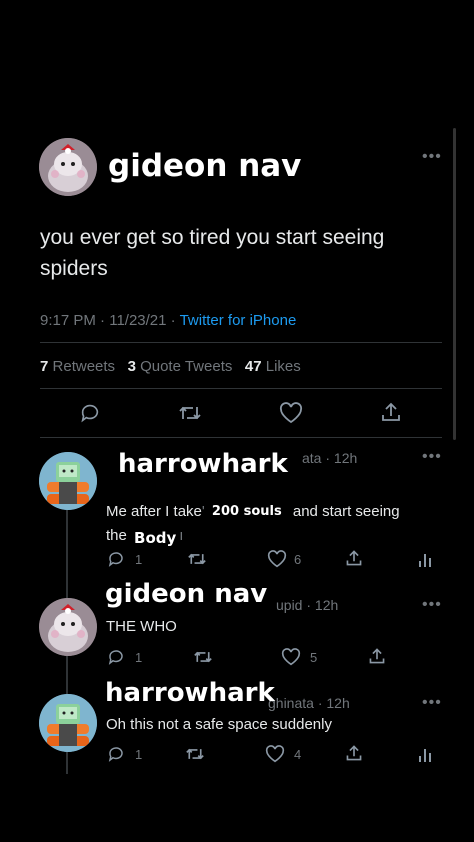 Image resolution: width=474 pixels, height=842 pixels. What do you see at coordinates (168, 320) in the screenshot?
I see `tweet-meta: 9:17 PM · 11/23/21 · Twitter for iPhone` at bounding box center [168, 320].